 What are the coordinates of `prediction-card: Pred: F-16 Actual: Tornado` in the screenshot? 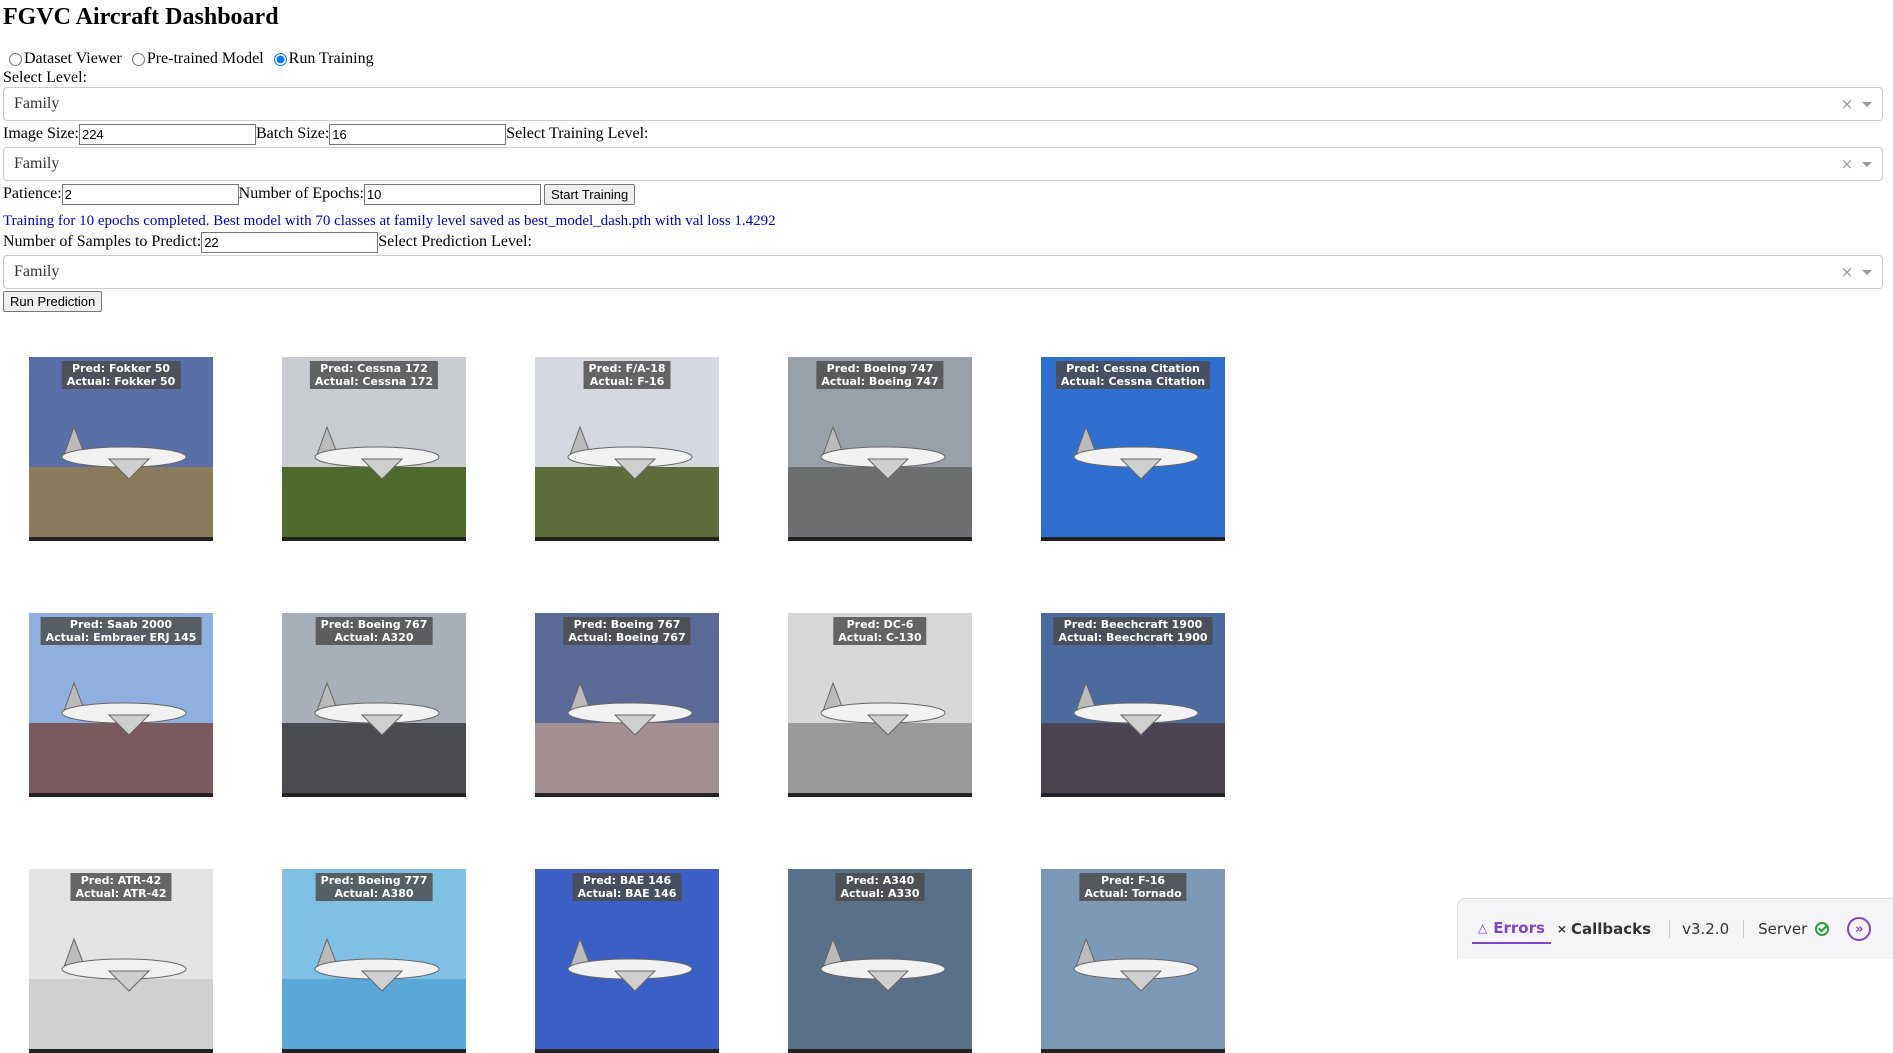 It's located at (1133, 961).